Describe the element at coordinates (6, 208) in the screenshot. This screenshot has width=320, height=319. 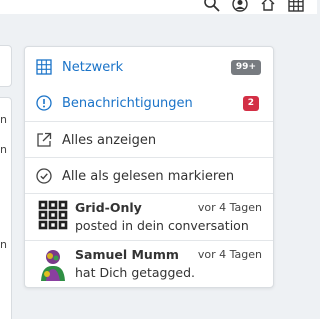
I see `left-card: n n n` at that location.